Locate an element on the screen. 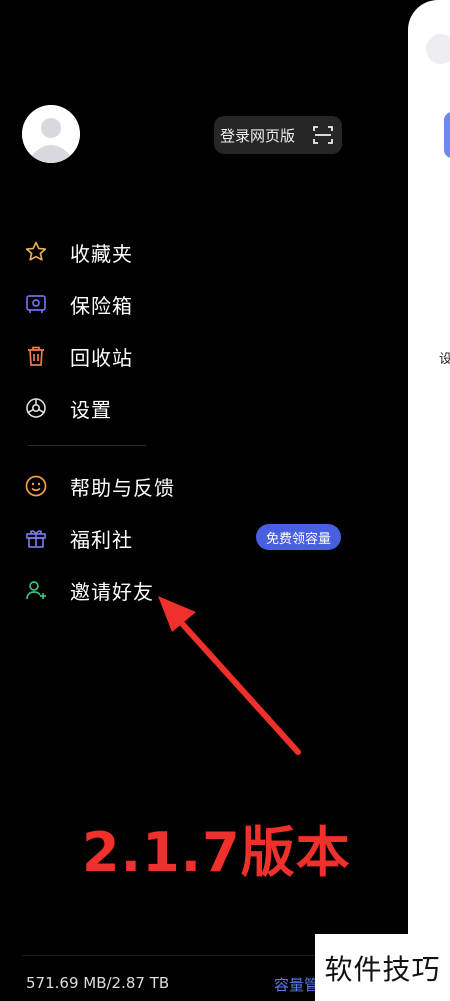 This screenshot has width=450, height=1001. star-icon is located at coordinates (36, 252).